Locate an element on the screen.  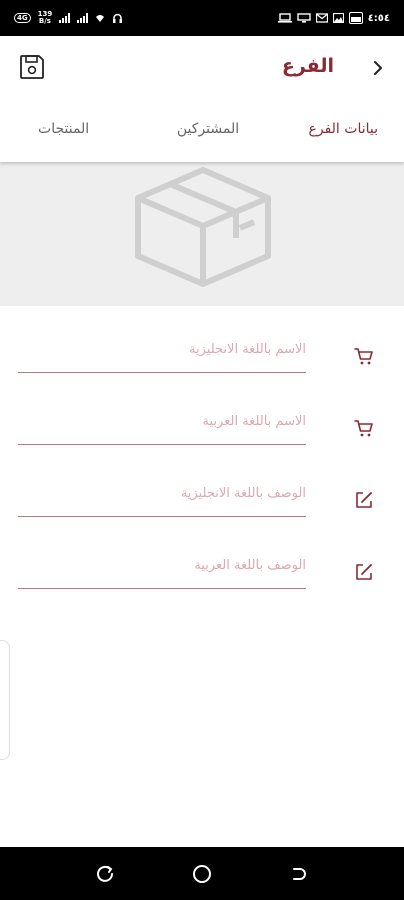
back-button is located at coordinates (378, 68).